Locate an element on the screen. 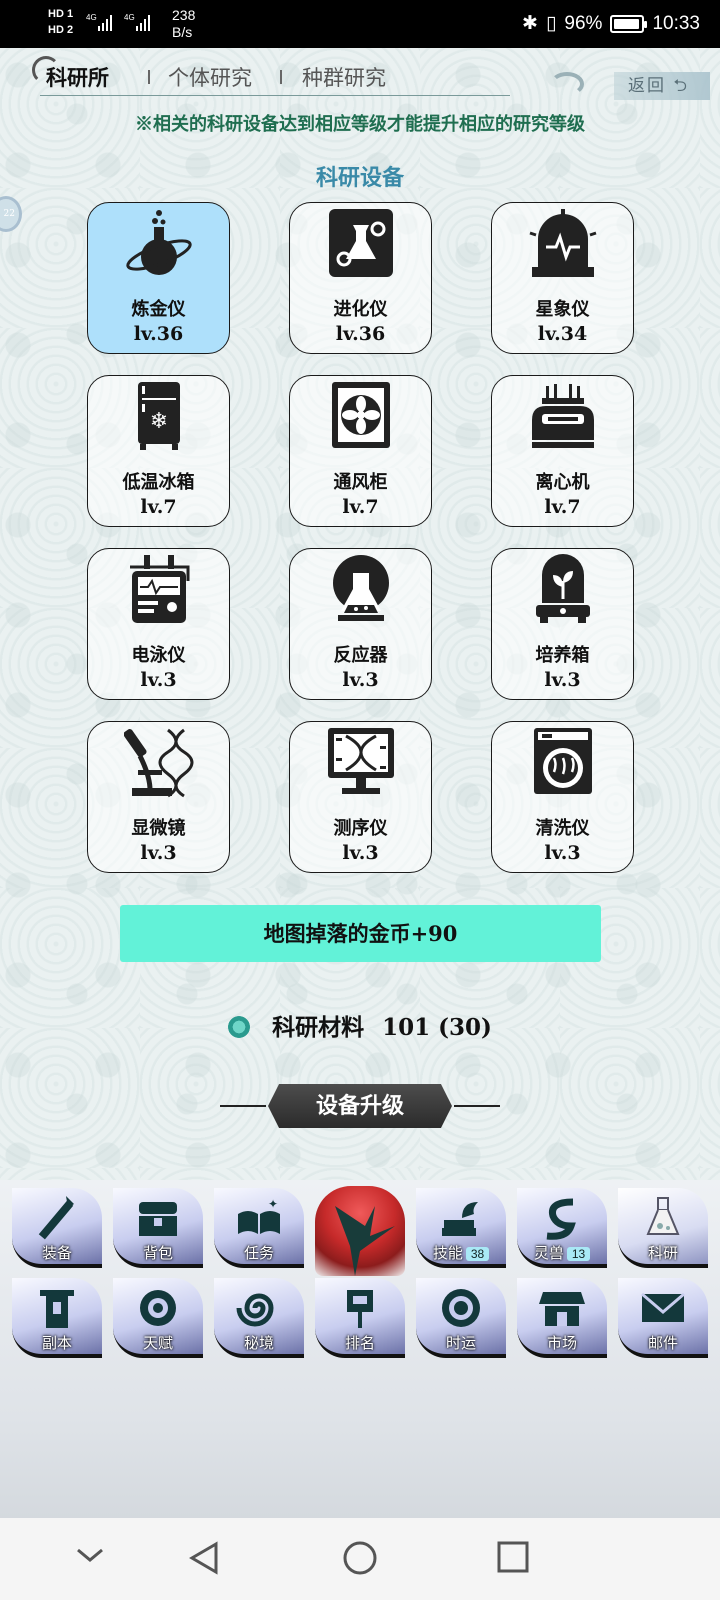 The image size is (720, 1600). menu-fortune: 时运 is located at coordinates (461, 1318).